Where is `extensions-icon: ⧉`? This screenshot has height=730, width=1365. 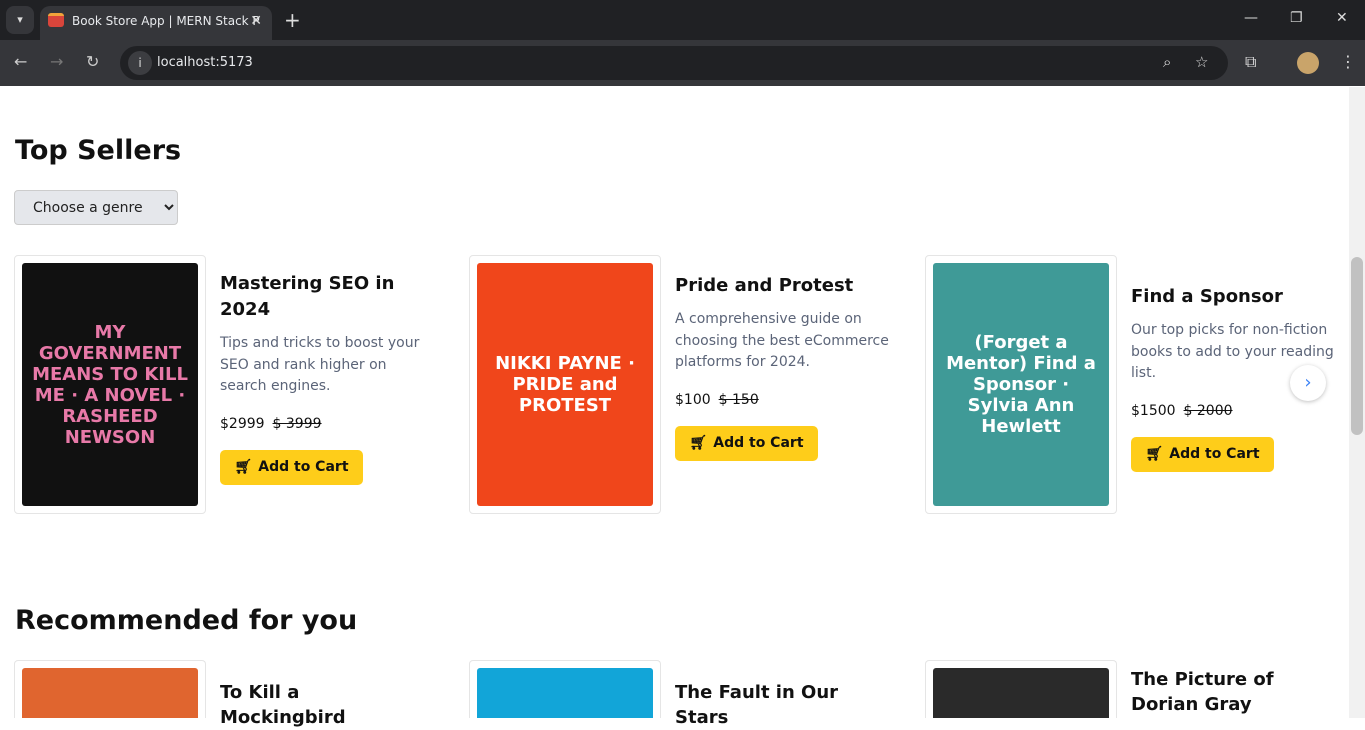 extensions-icon: ⧉ is located at coordinates (1250, 62).